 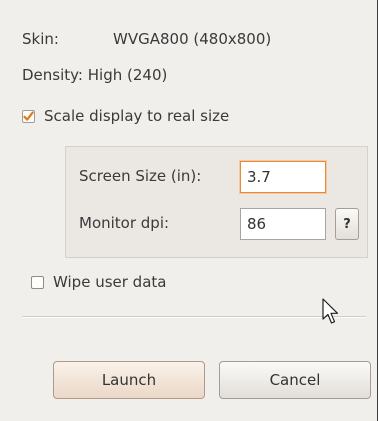 I want to click on skin-value: WVGA800 (480x800), so click(x=192, y=39).